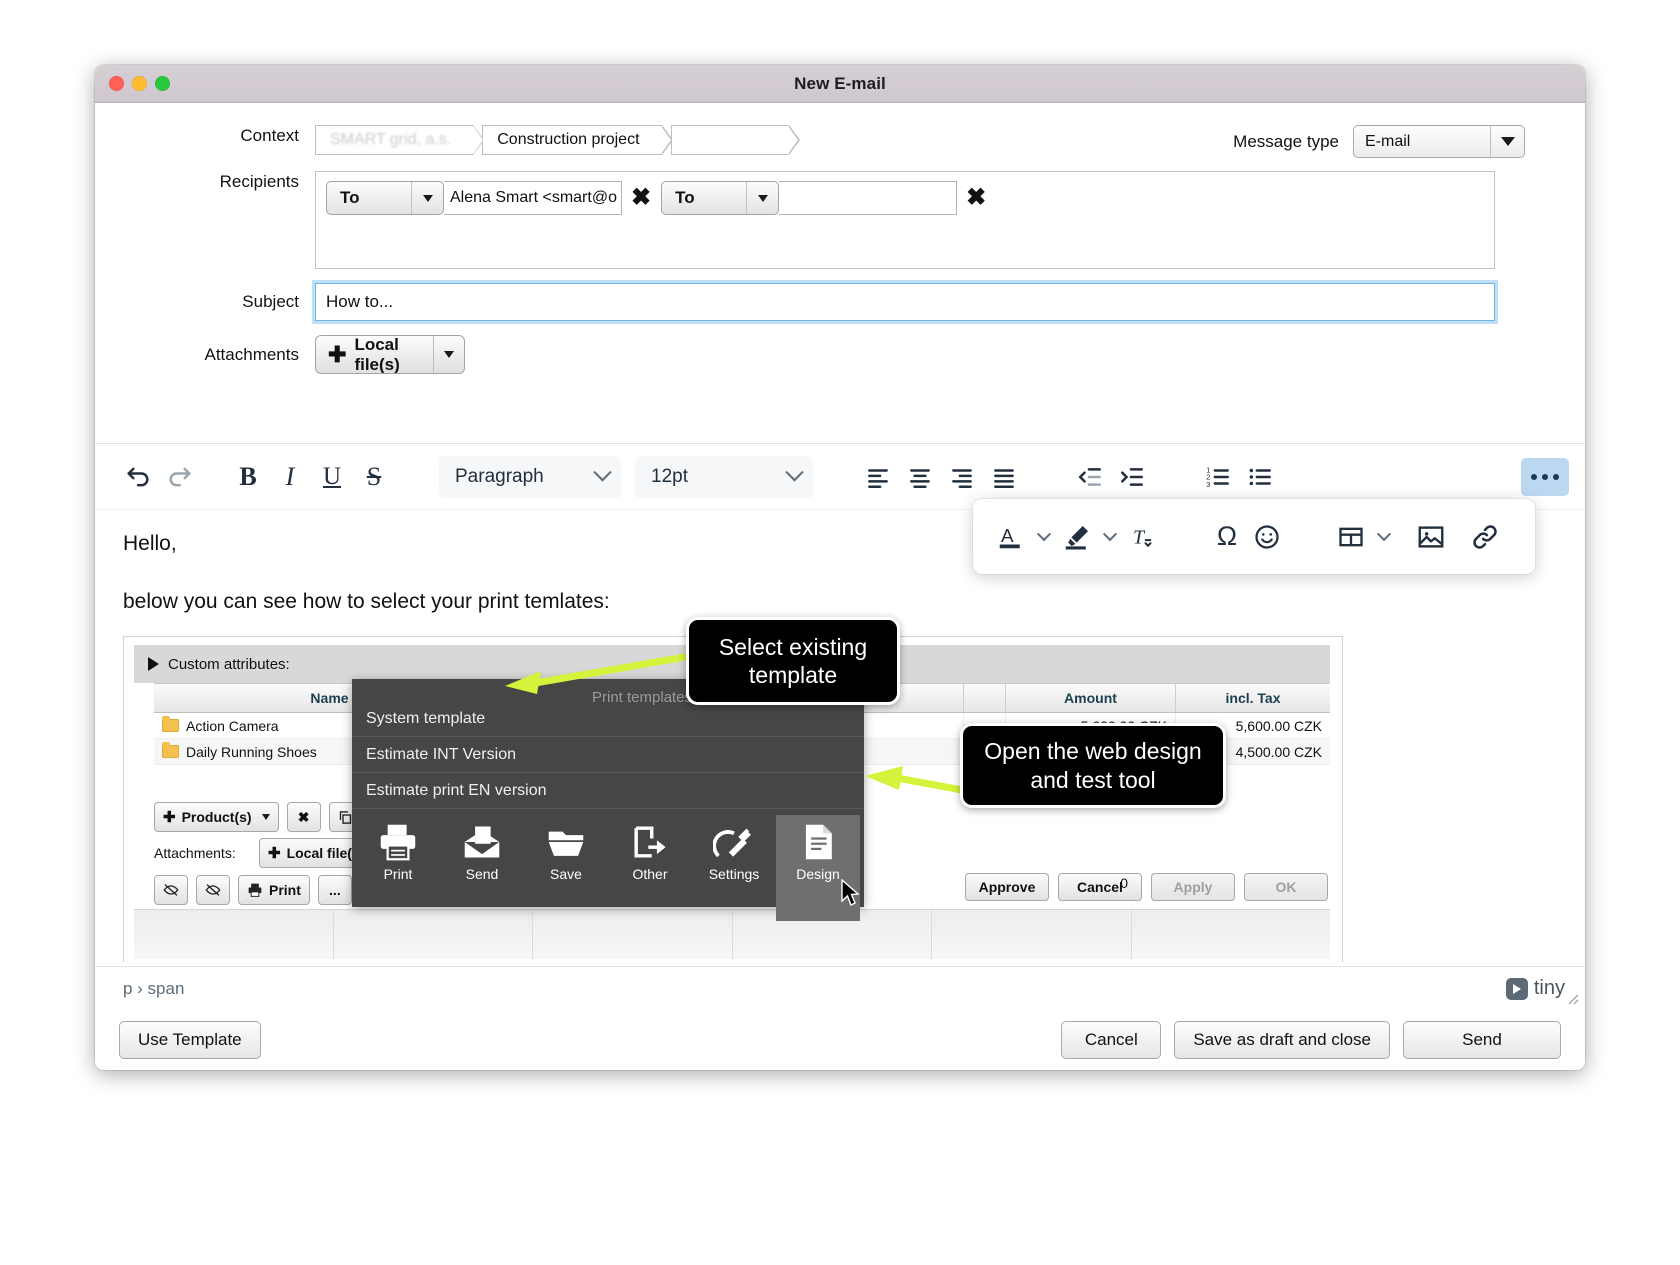  What do you see at coordinates (650, 868) in the screenshot?
I see `dropdown-other-button: Other` at bounding box center [650, 868].